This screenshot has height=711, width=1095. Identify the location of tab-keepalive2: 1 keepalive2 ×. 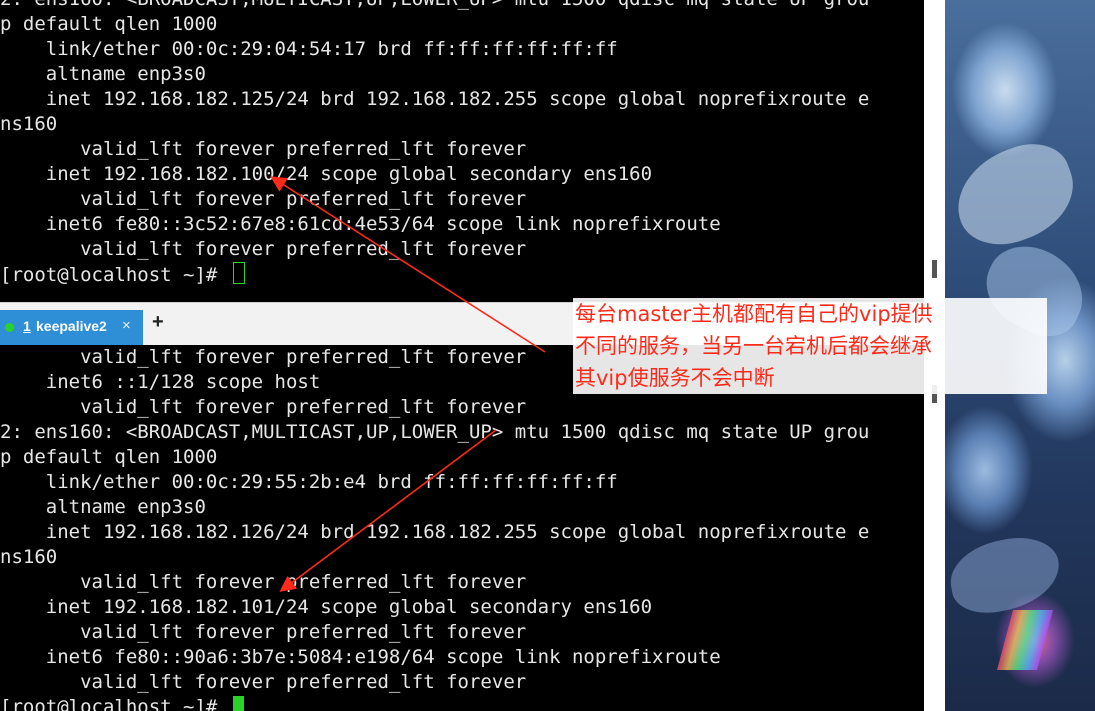
(71, 327).